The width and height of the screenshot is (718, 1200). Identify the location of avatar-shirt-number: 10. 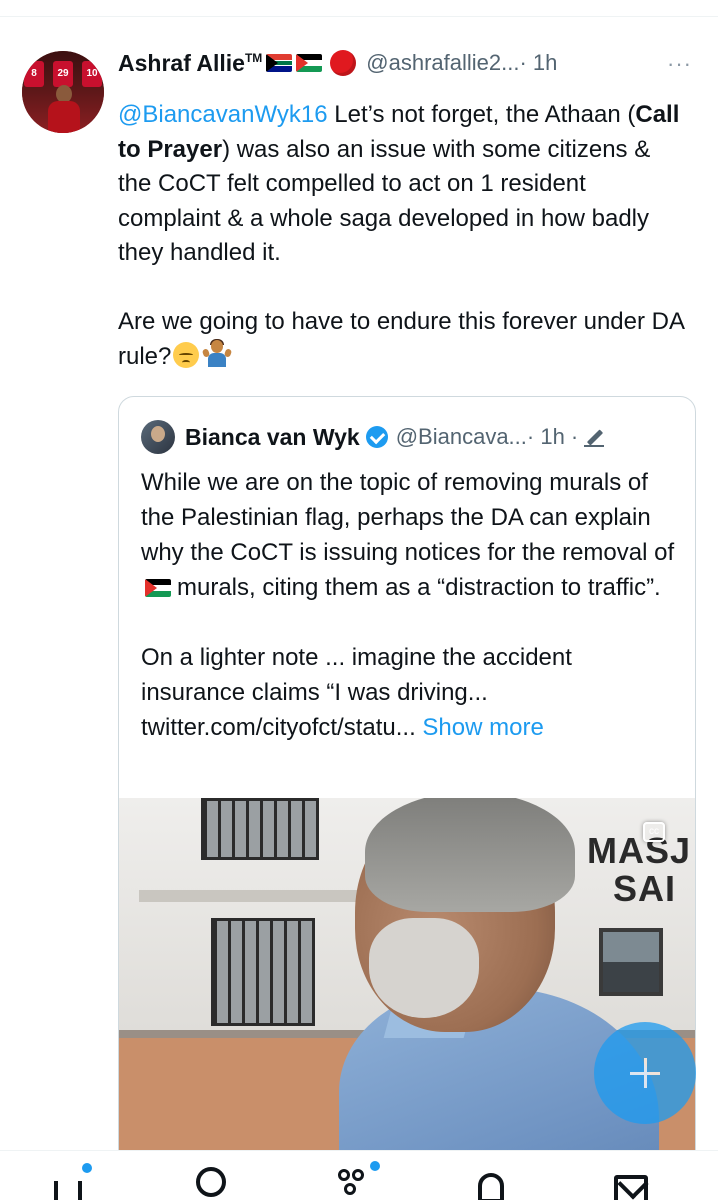
(92, 74).